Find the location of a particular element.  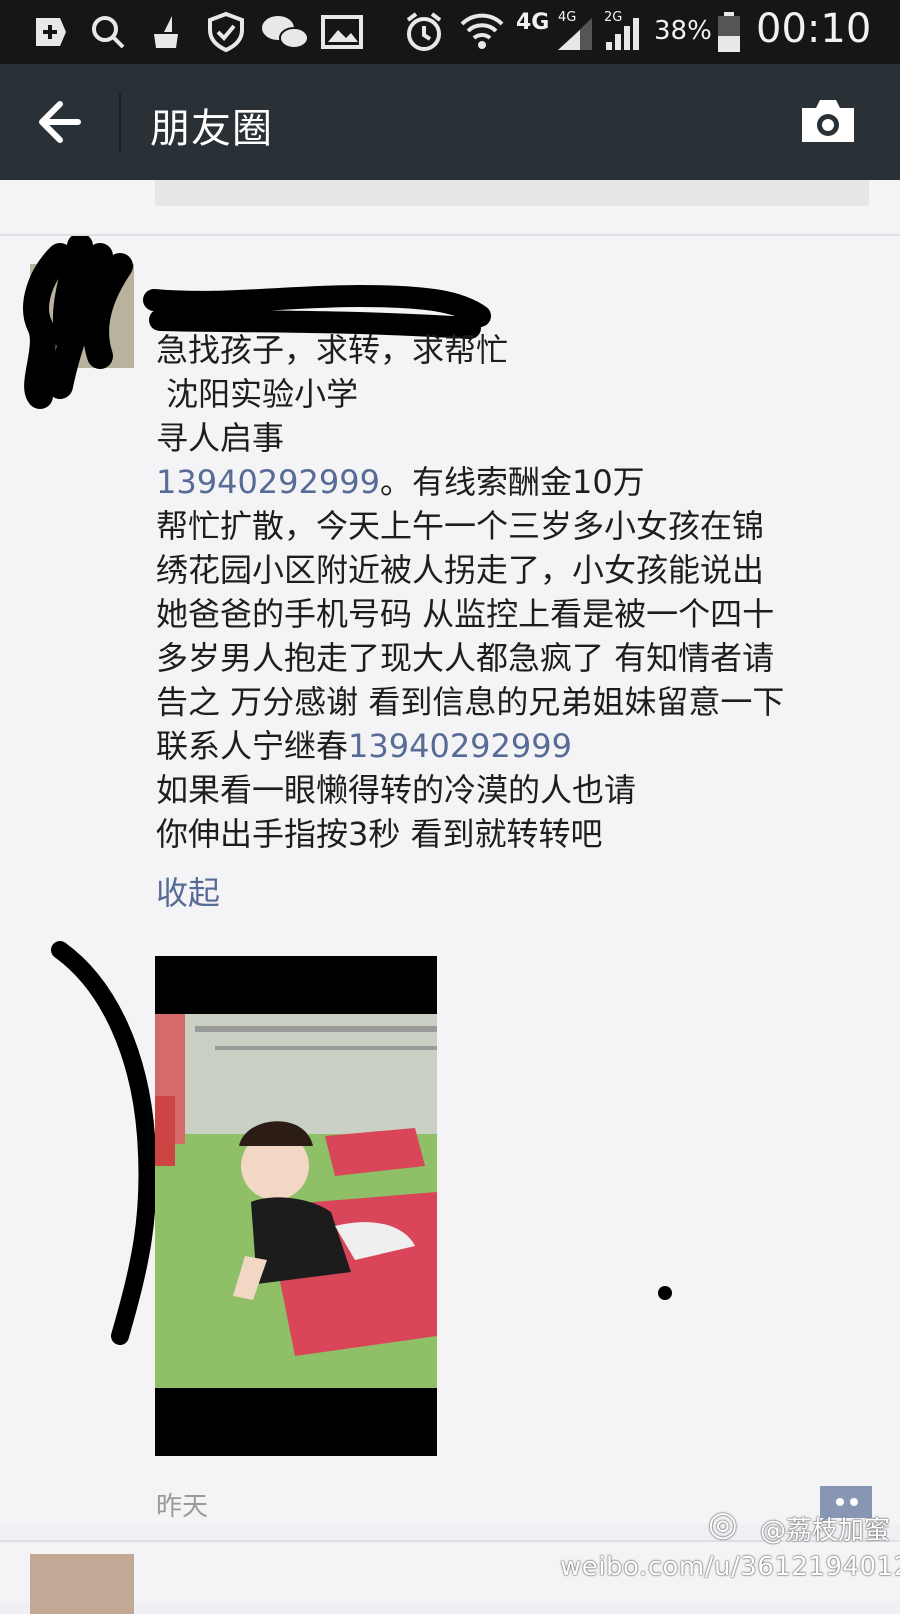

post-line: 帮忙扩散，今天上午一个三岁多小女孩在锦 is located at coordinates (460, 526).